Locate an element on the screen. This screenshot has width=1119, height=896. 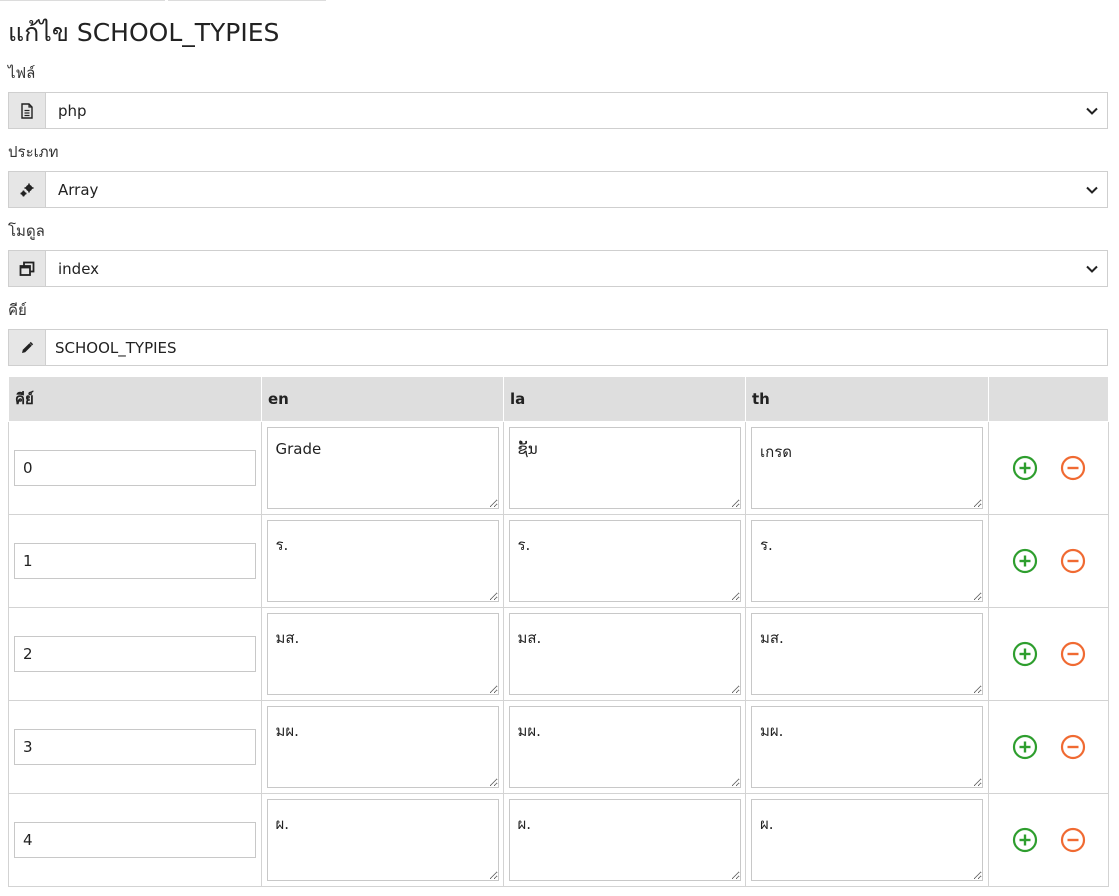
header-actions is located at coordinates (1048, 399).